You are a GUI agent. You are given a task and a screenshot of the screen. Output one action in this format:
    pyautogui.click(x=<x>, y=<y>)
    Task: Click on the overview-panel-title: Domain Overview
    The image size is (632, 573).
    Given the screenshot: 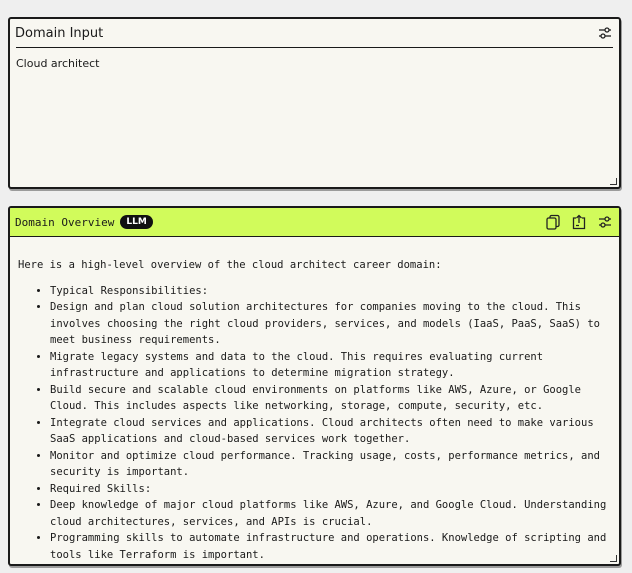 What is the action you would take?
    pyautogui.click(x=65, y=222)
    